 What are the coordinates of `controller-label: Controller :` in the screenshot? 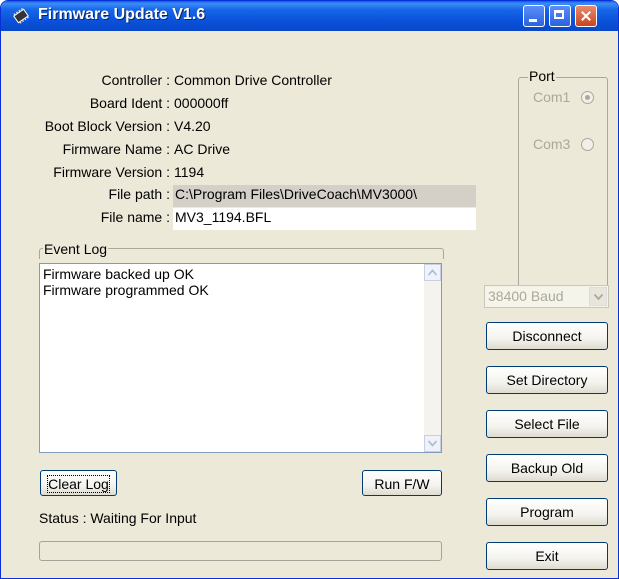 It's located at (135, 80).